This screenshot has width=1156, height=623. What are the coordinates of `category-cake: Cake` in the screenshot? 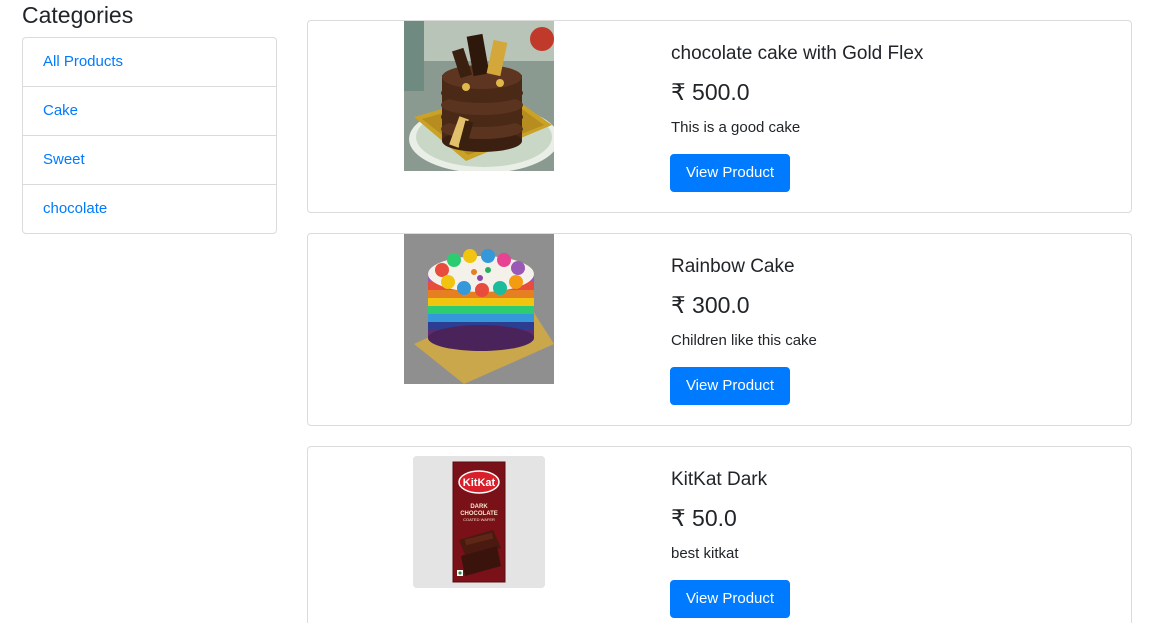 It's located at (149, 111).